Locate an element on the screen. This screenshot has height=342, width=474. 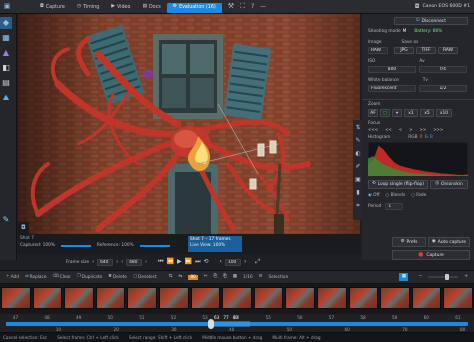
replace-button: ⇄ Replace is located at coordinates (36, 276).